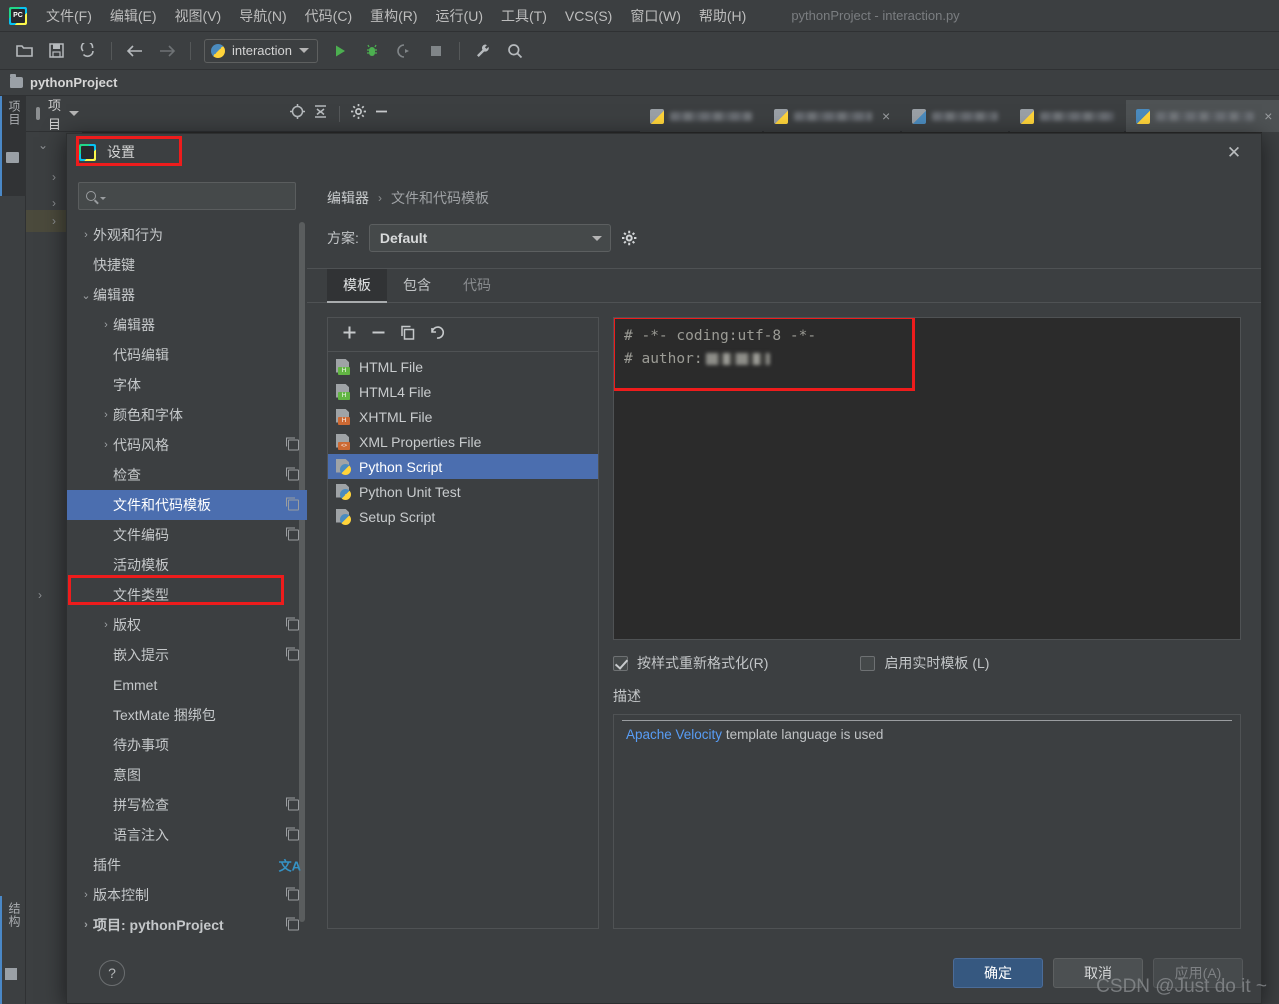 The width and height of the screenshot is (1279, 1004). What do you see at coordinates (187, 625) in the screenshot?
I see `tree-item-copyright: › 版权` at bounding box center [187, 625].